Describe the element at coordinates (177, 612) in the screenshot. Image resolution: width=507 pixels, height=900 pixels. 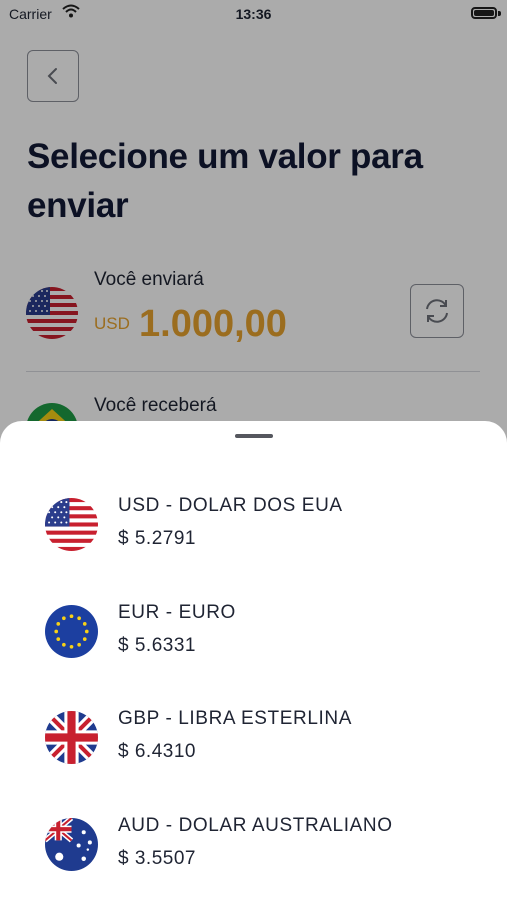
I see `currency-name: EUR - EURO` at that location.